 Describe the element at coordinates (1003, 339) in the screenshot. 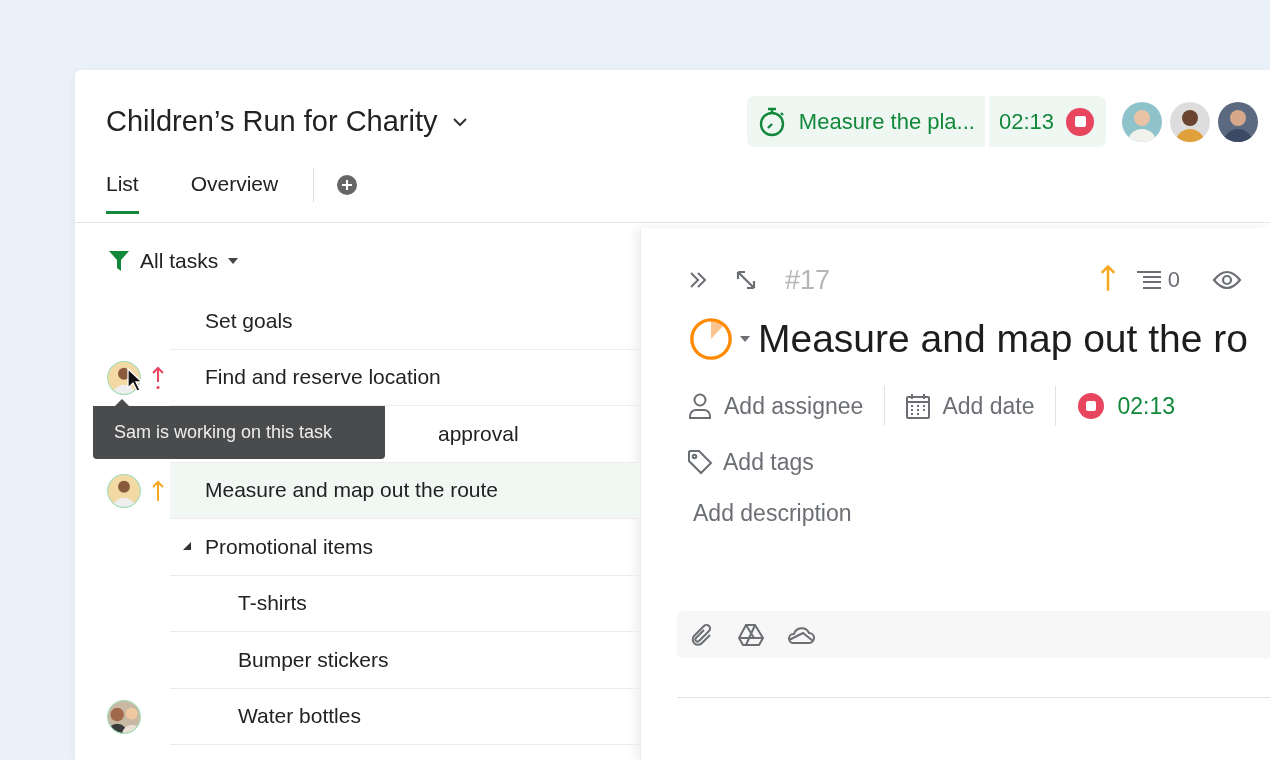

I see `task-title: Measure and map out the ro` at that location.